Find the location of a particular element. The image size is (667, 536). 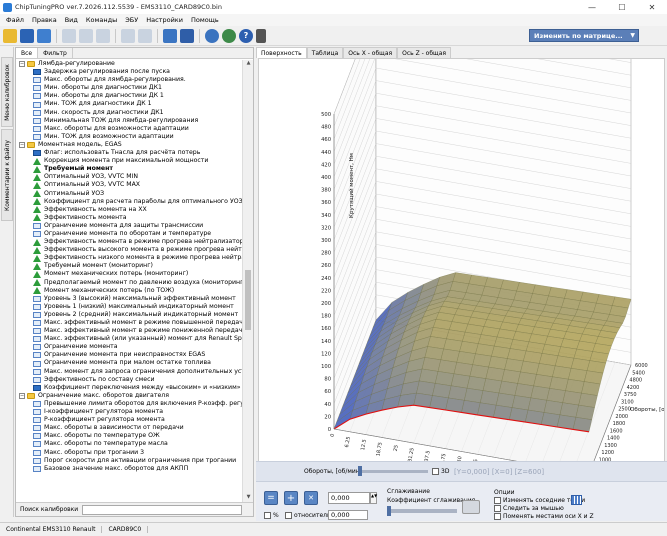

tree-item: Эффективность момента is located at coordinates (129, 218).